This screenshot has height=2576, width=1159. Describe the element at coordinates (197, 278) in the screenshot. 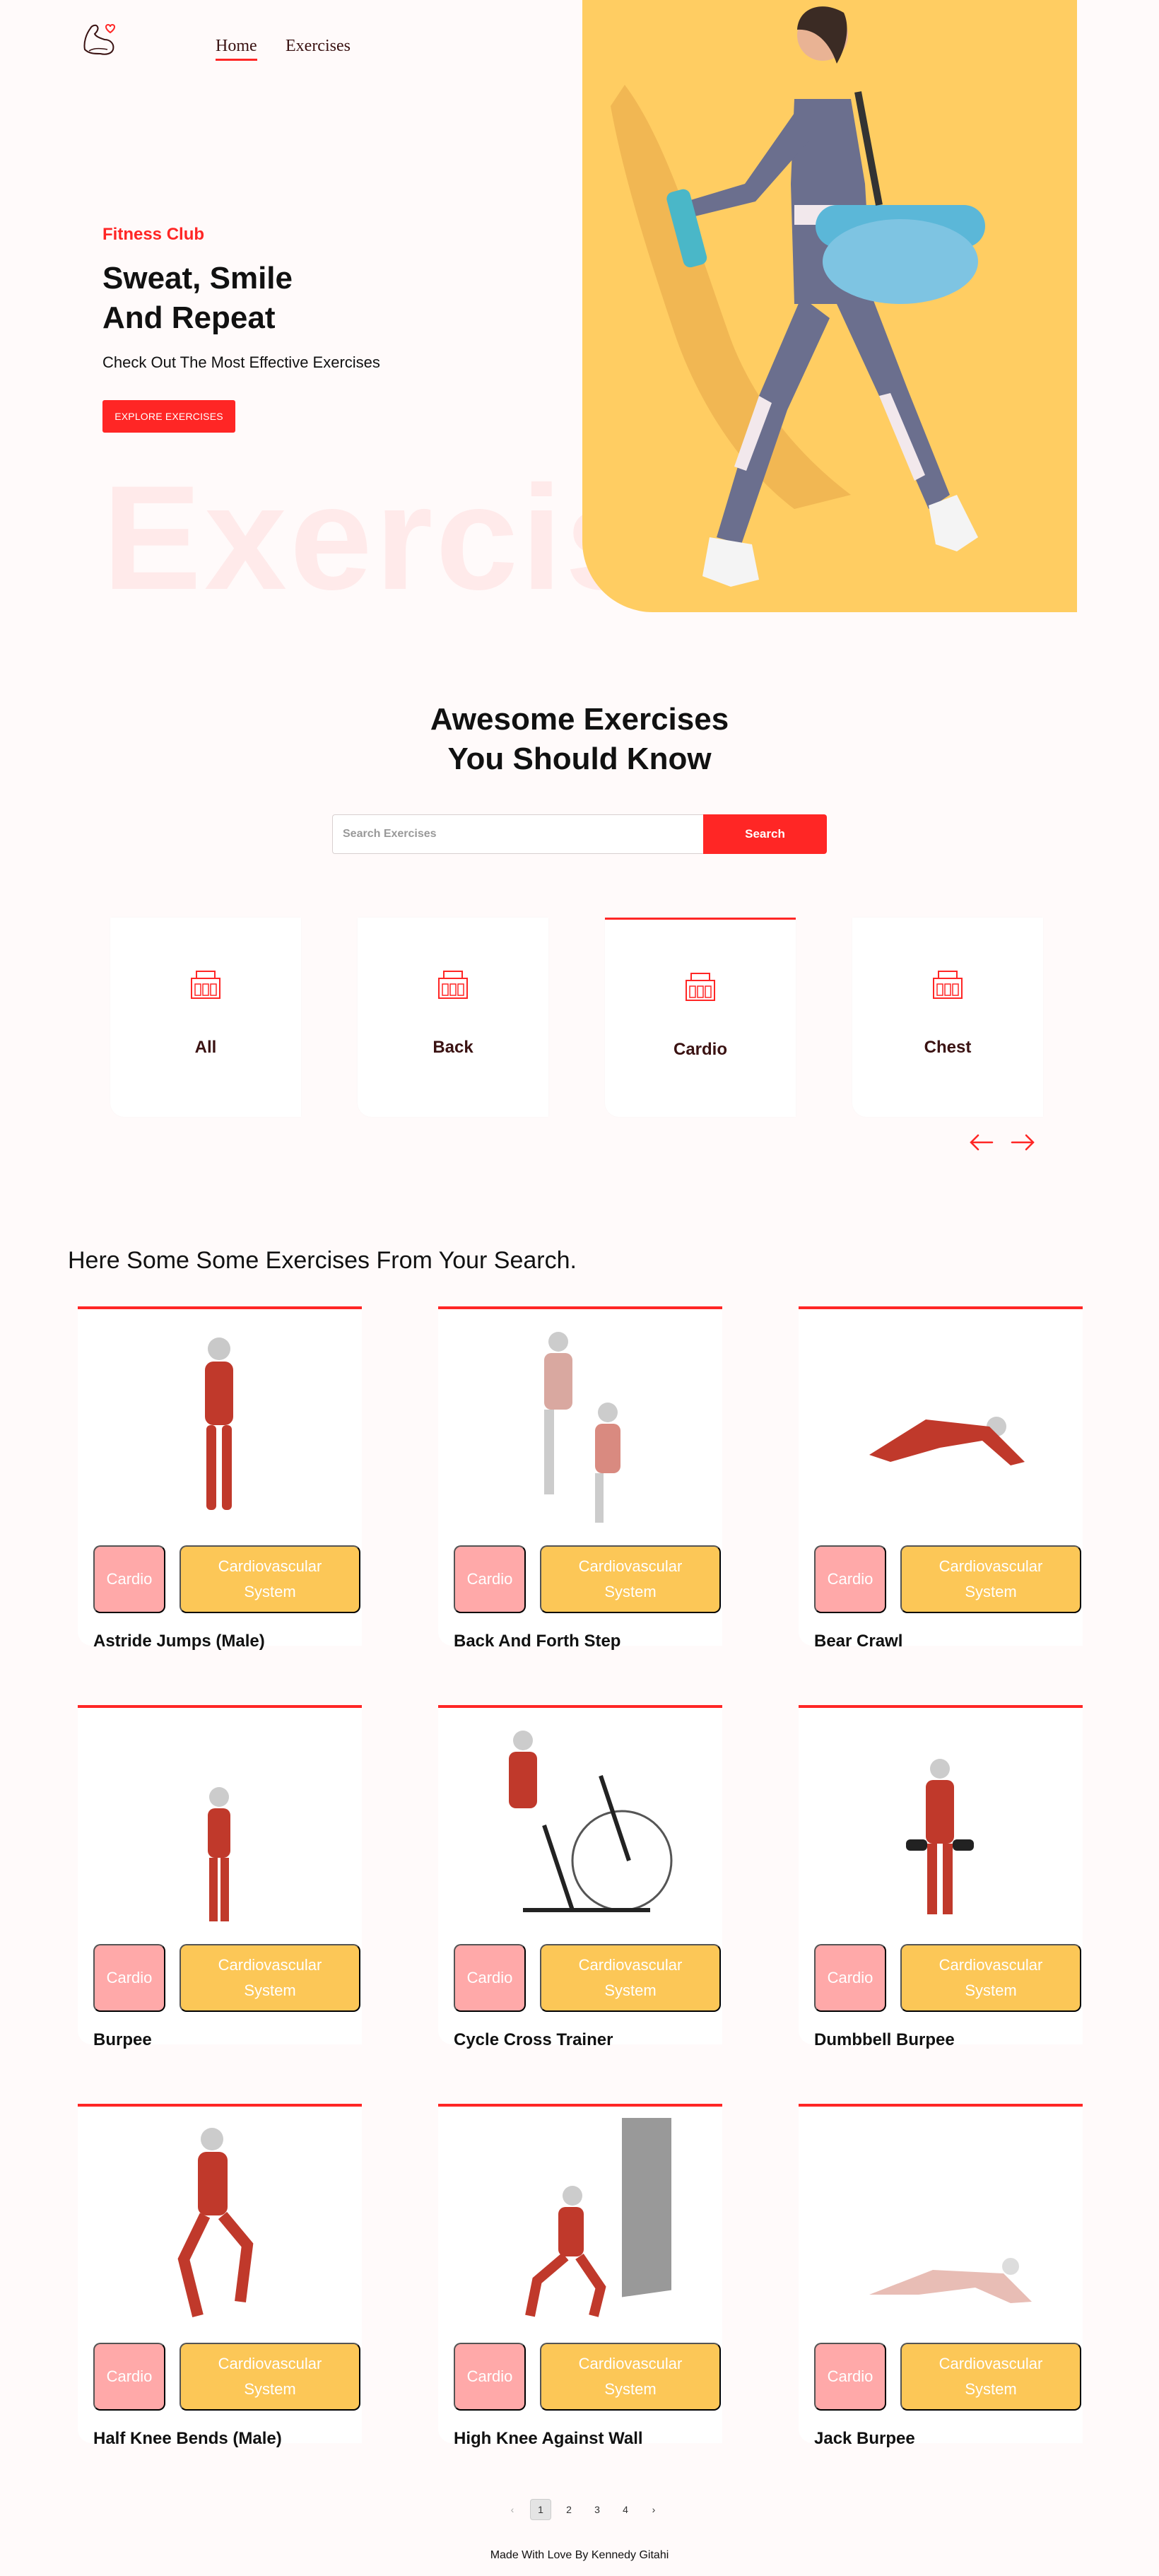

I see `hero-title-line1: Sweat, Smile` at that location.